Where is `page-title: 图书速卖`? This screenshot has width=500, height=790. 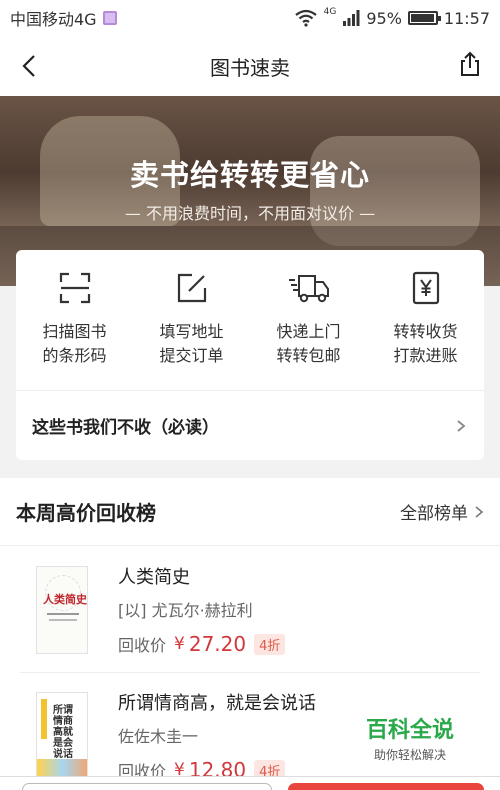 page-title: 图书速卖 is located at coordinates (250, 67).